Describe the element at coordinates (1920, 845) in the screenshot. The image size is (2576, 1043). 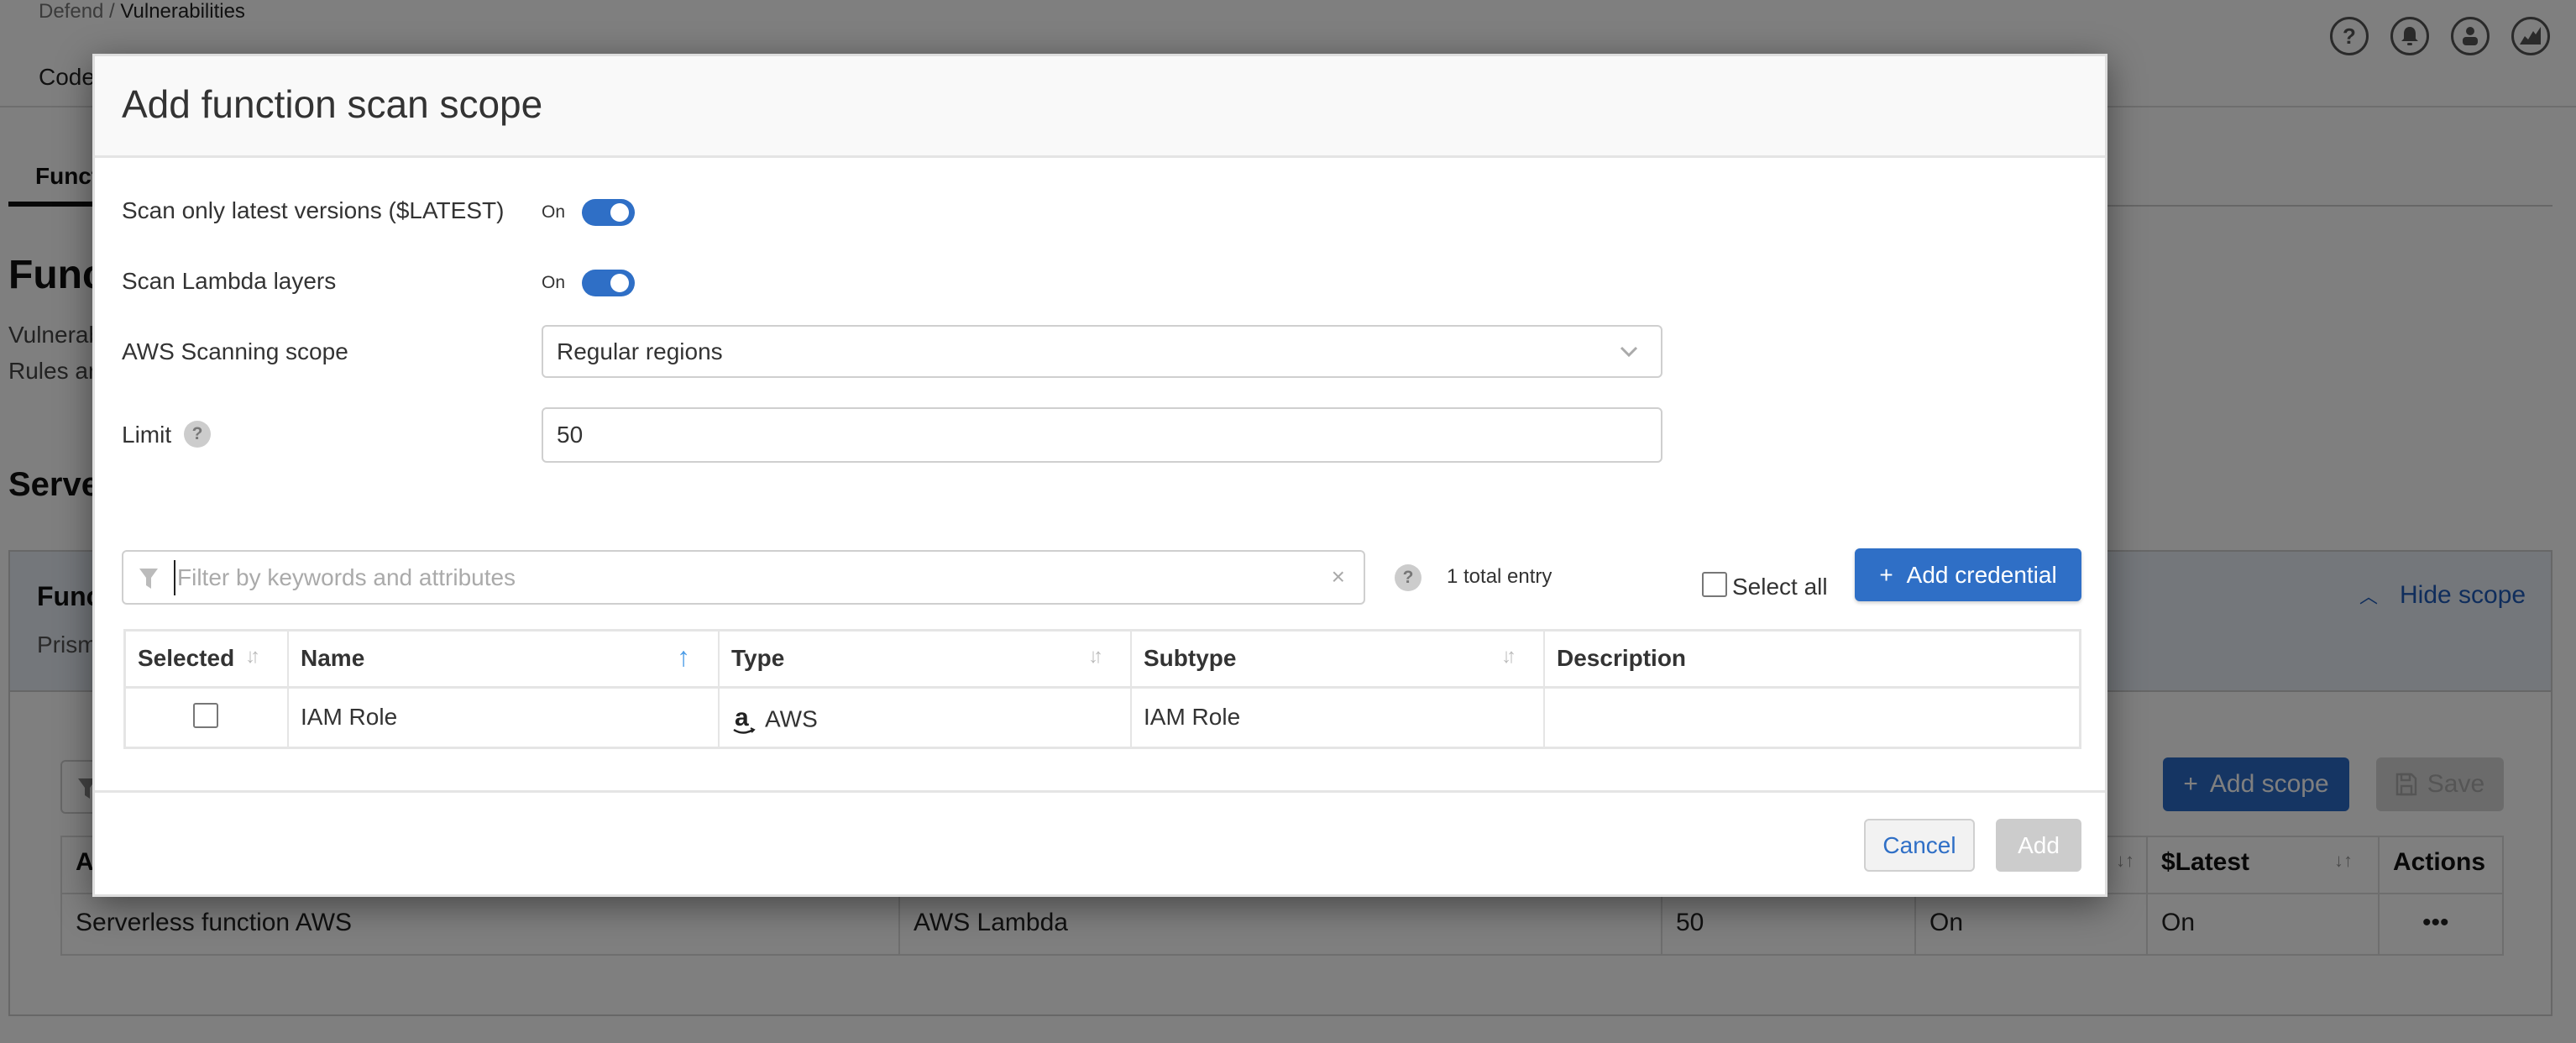
I see `cancel-button: Cancel` at that location.